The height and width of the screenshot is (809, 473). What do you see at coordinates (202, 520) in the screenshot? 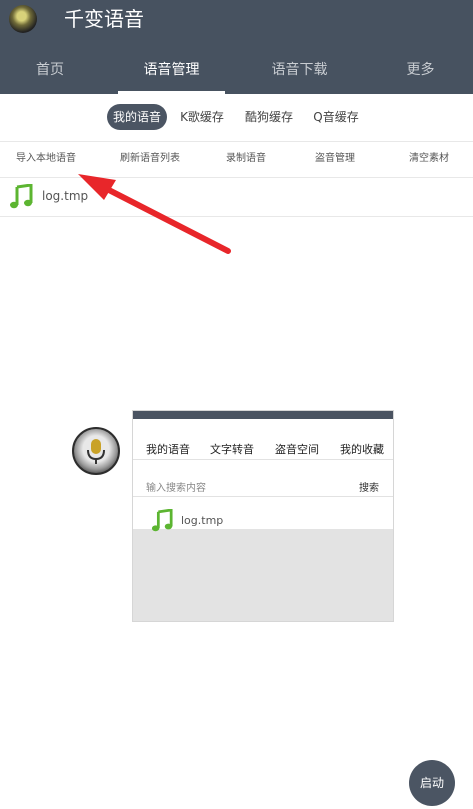
I see `overlay-file-name: log.tmp` at bounding box center [202, 520].